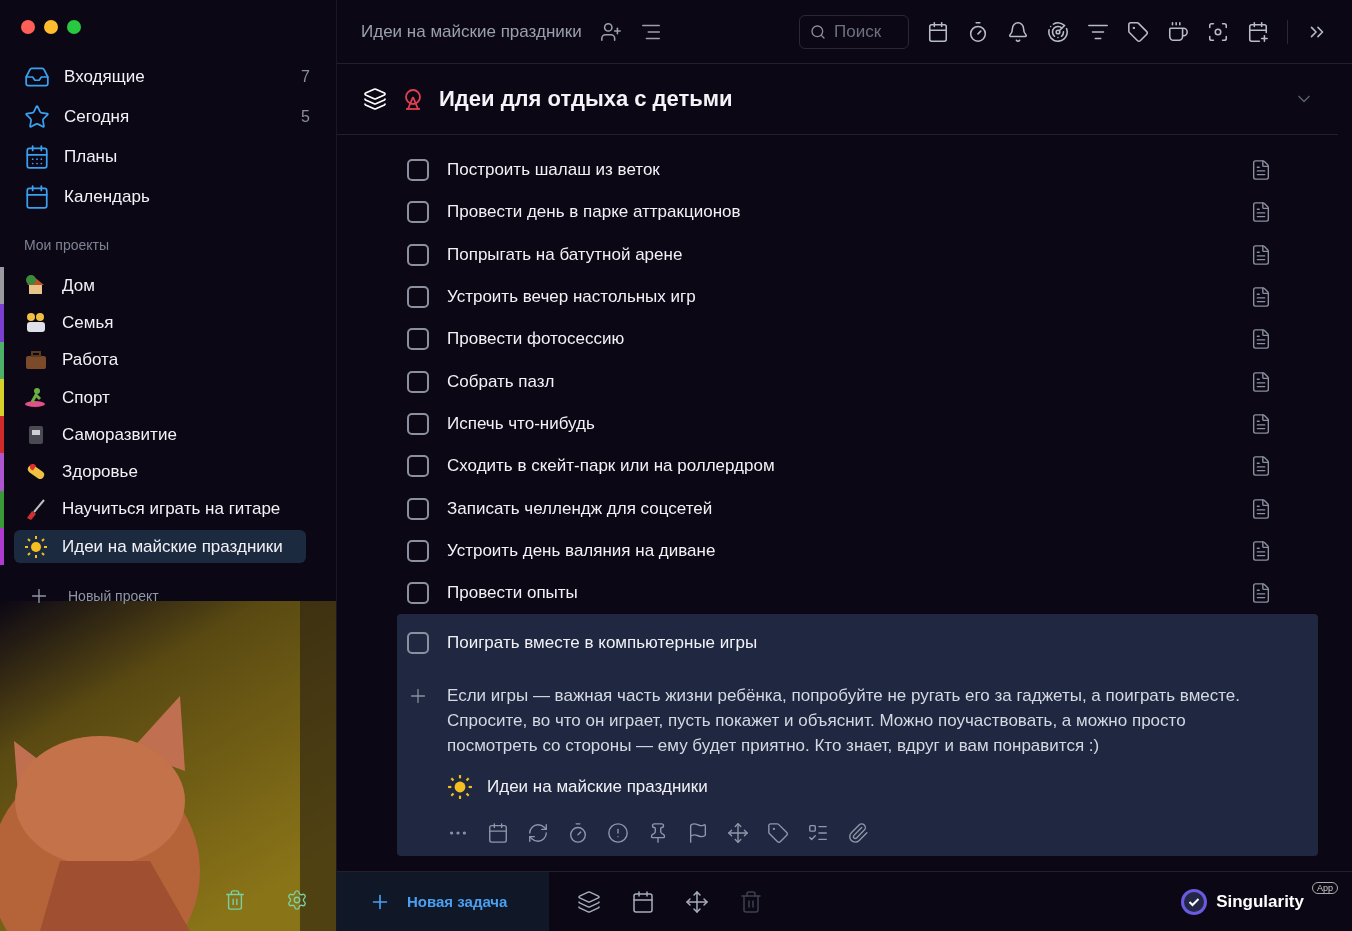 The width and height of the screenshot is (1352, 931). Describe the element at coordinates (37, 77) in the screenshot. I see `inbox-icon` at that location.